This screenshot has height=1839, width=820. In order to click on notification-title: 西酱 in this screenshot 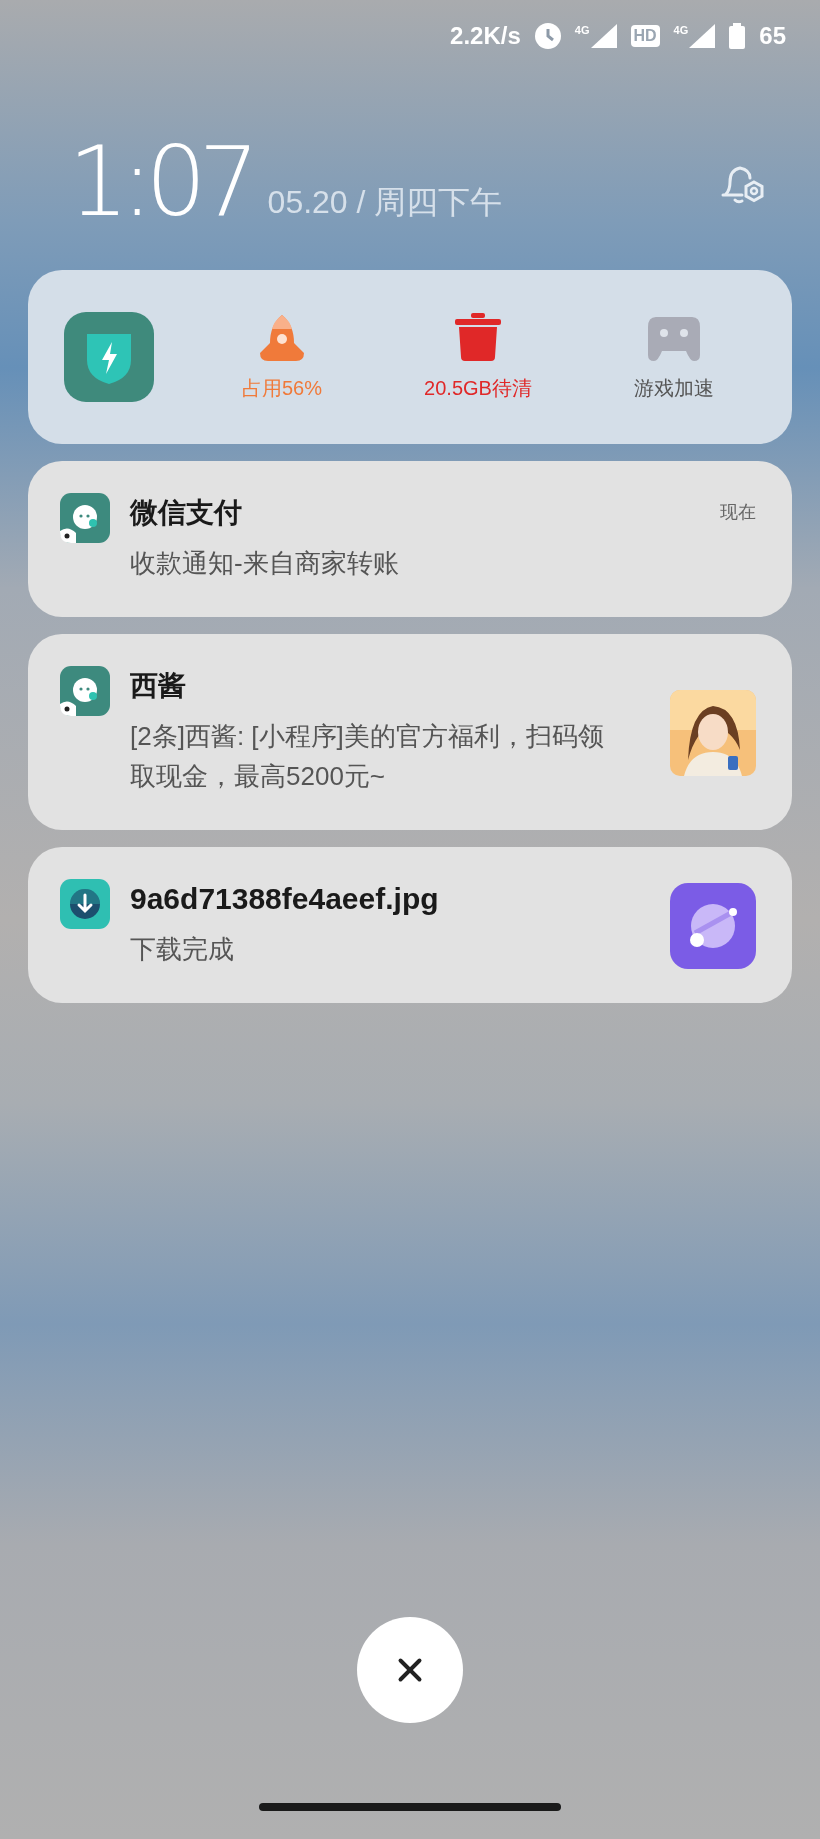, I will do `click(158, 686)`.